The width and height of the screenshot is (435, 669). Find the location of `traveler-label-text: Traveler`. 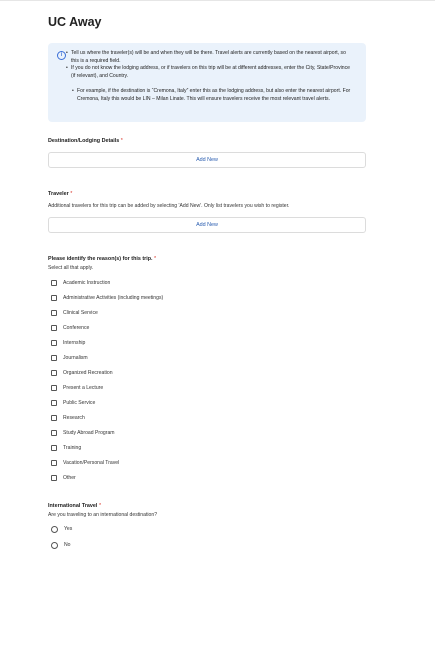

traveler-label-text: Traveler is located at coordinates (58, 194).